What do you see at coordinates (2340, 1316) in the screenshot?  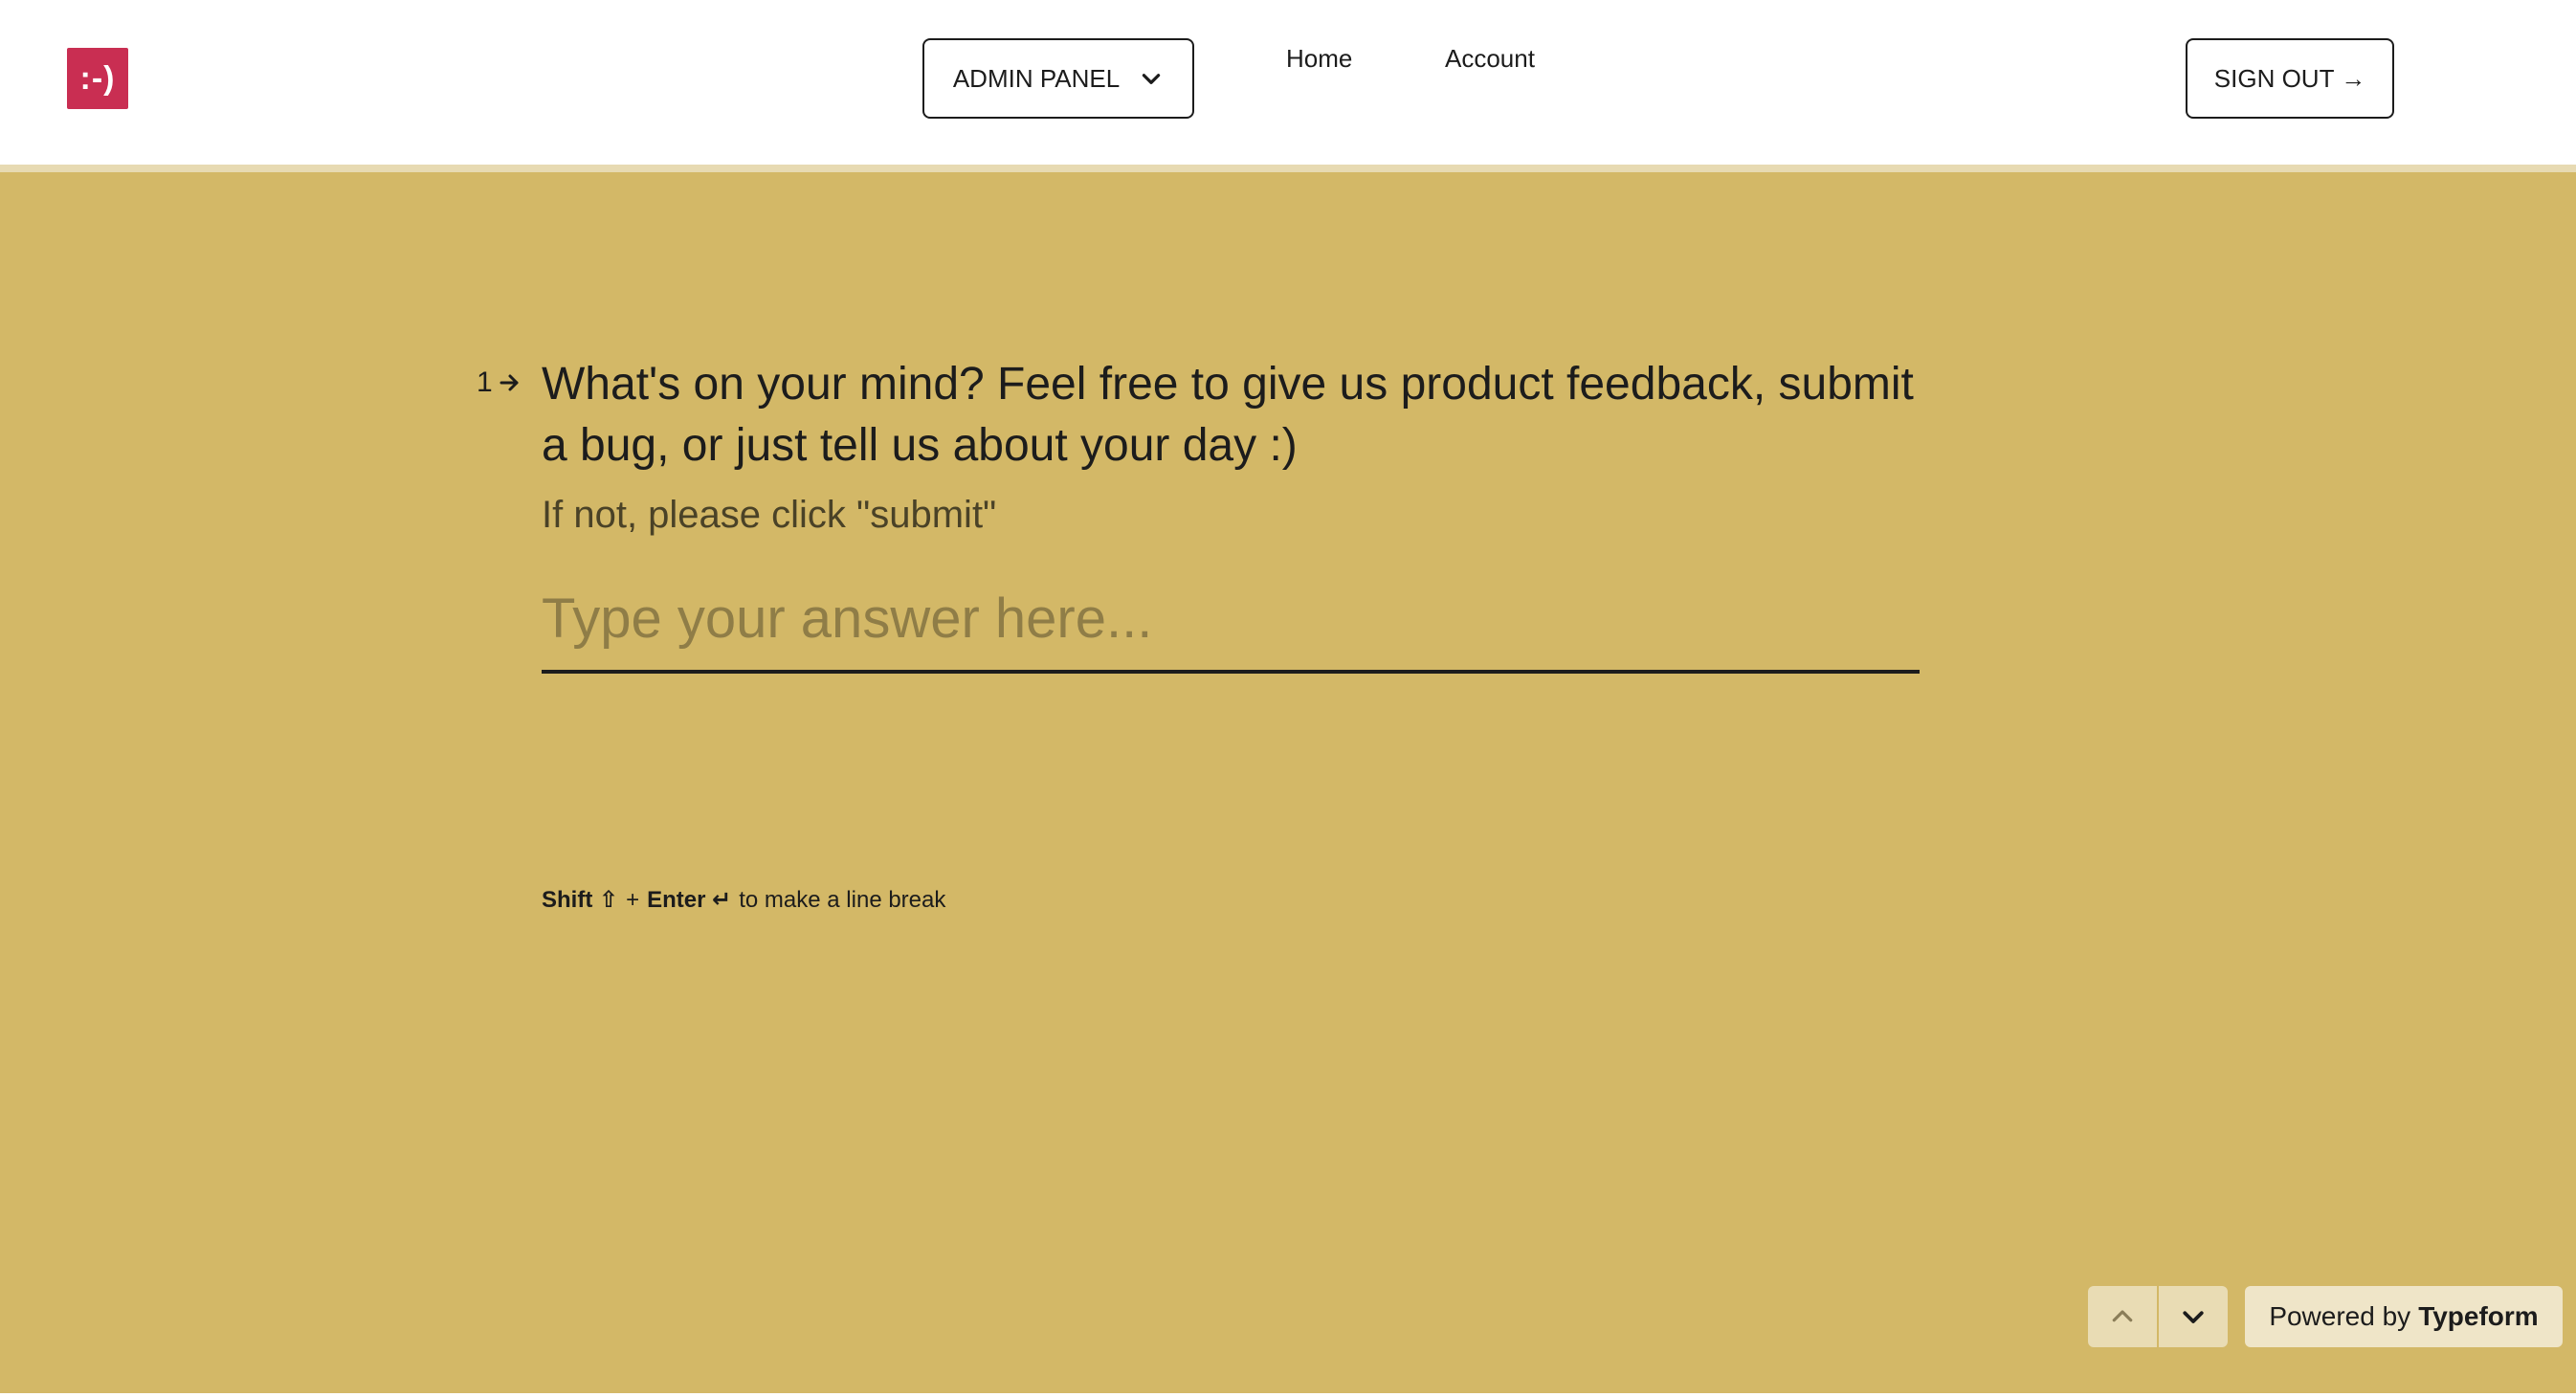 I see `powered-prefix: Powered by` at bounding box center [2340, 1316].